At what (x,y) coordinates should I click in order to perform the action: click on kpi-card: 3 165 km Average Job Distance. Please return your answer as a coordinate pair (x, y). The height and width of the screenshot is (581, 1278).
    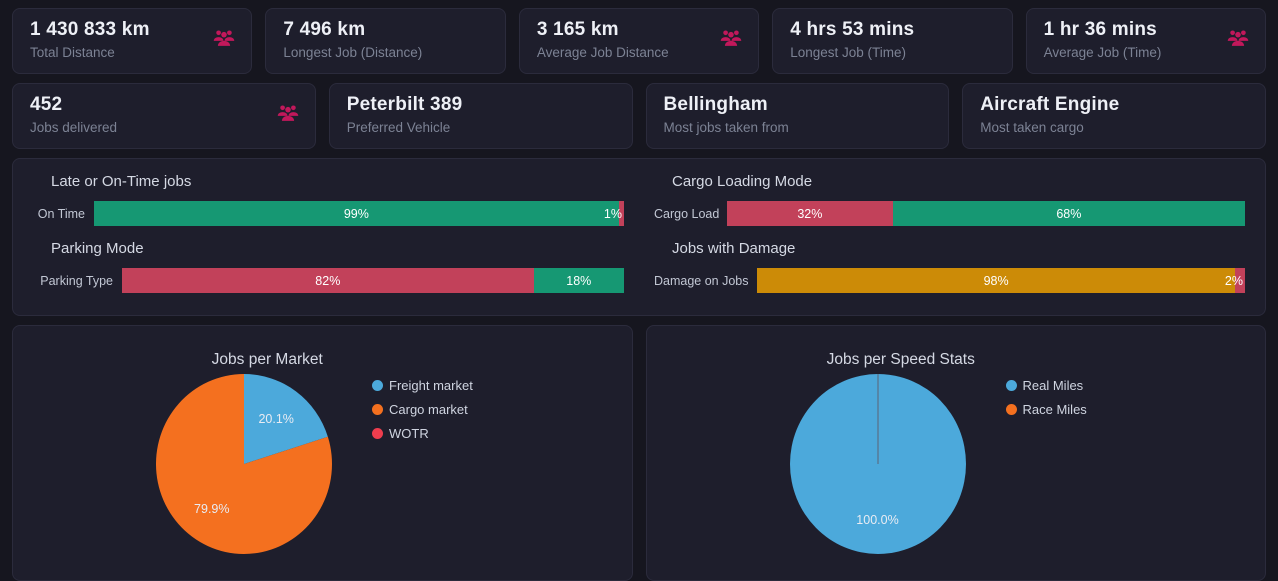
    Looking at the image, I should click on (639, 41).